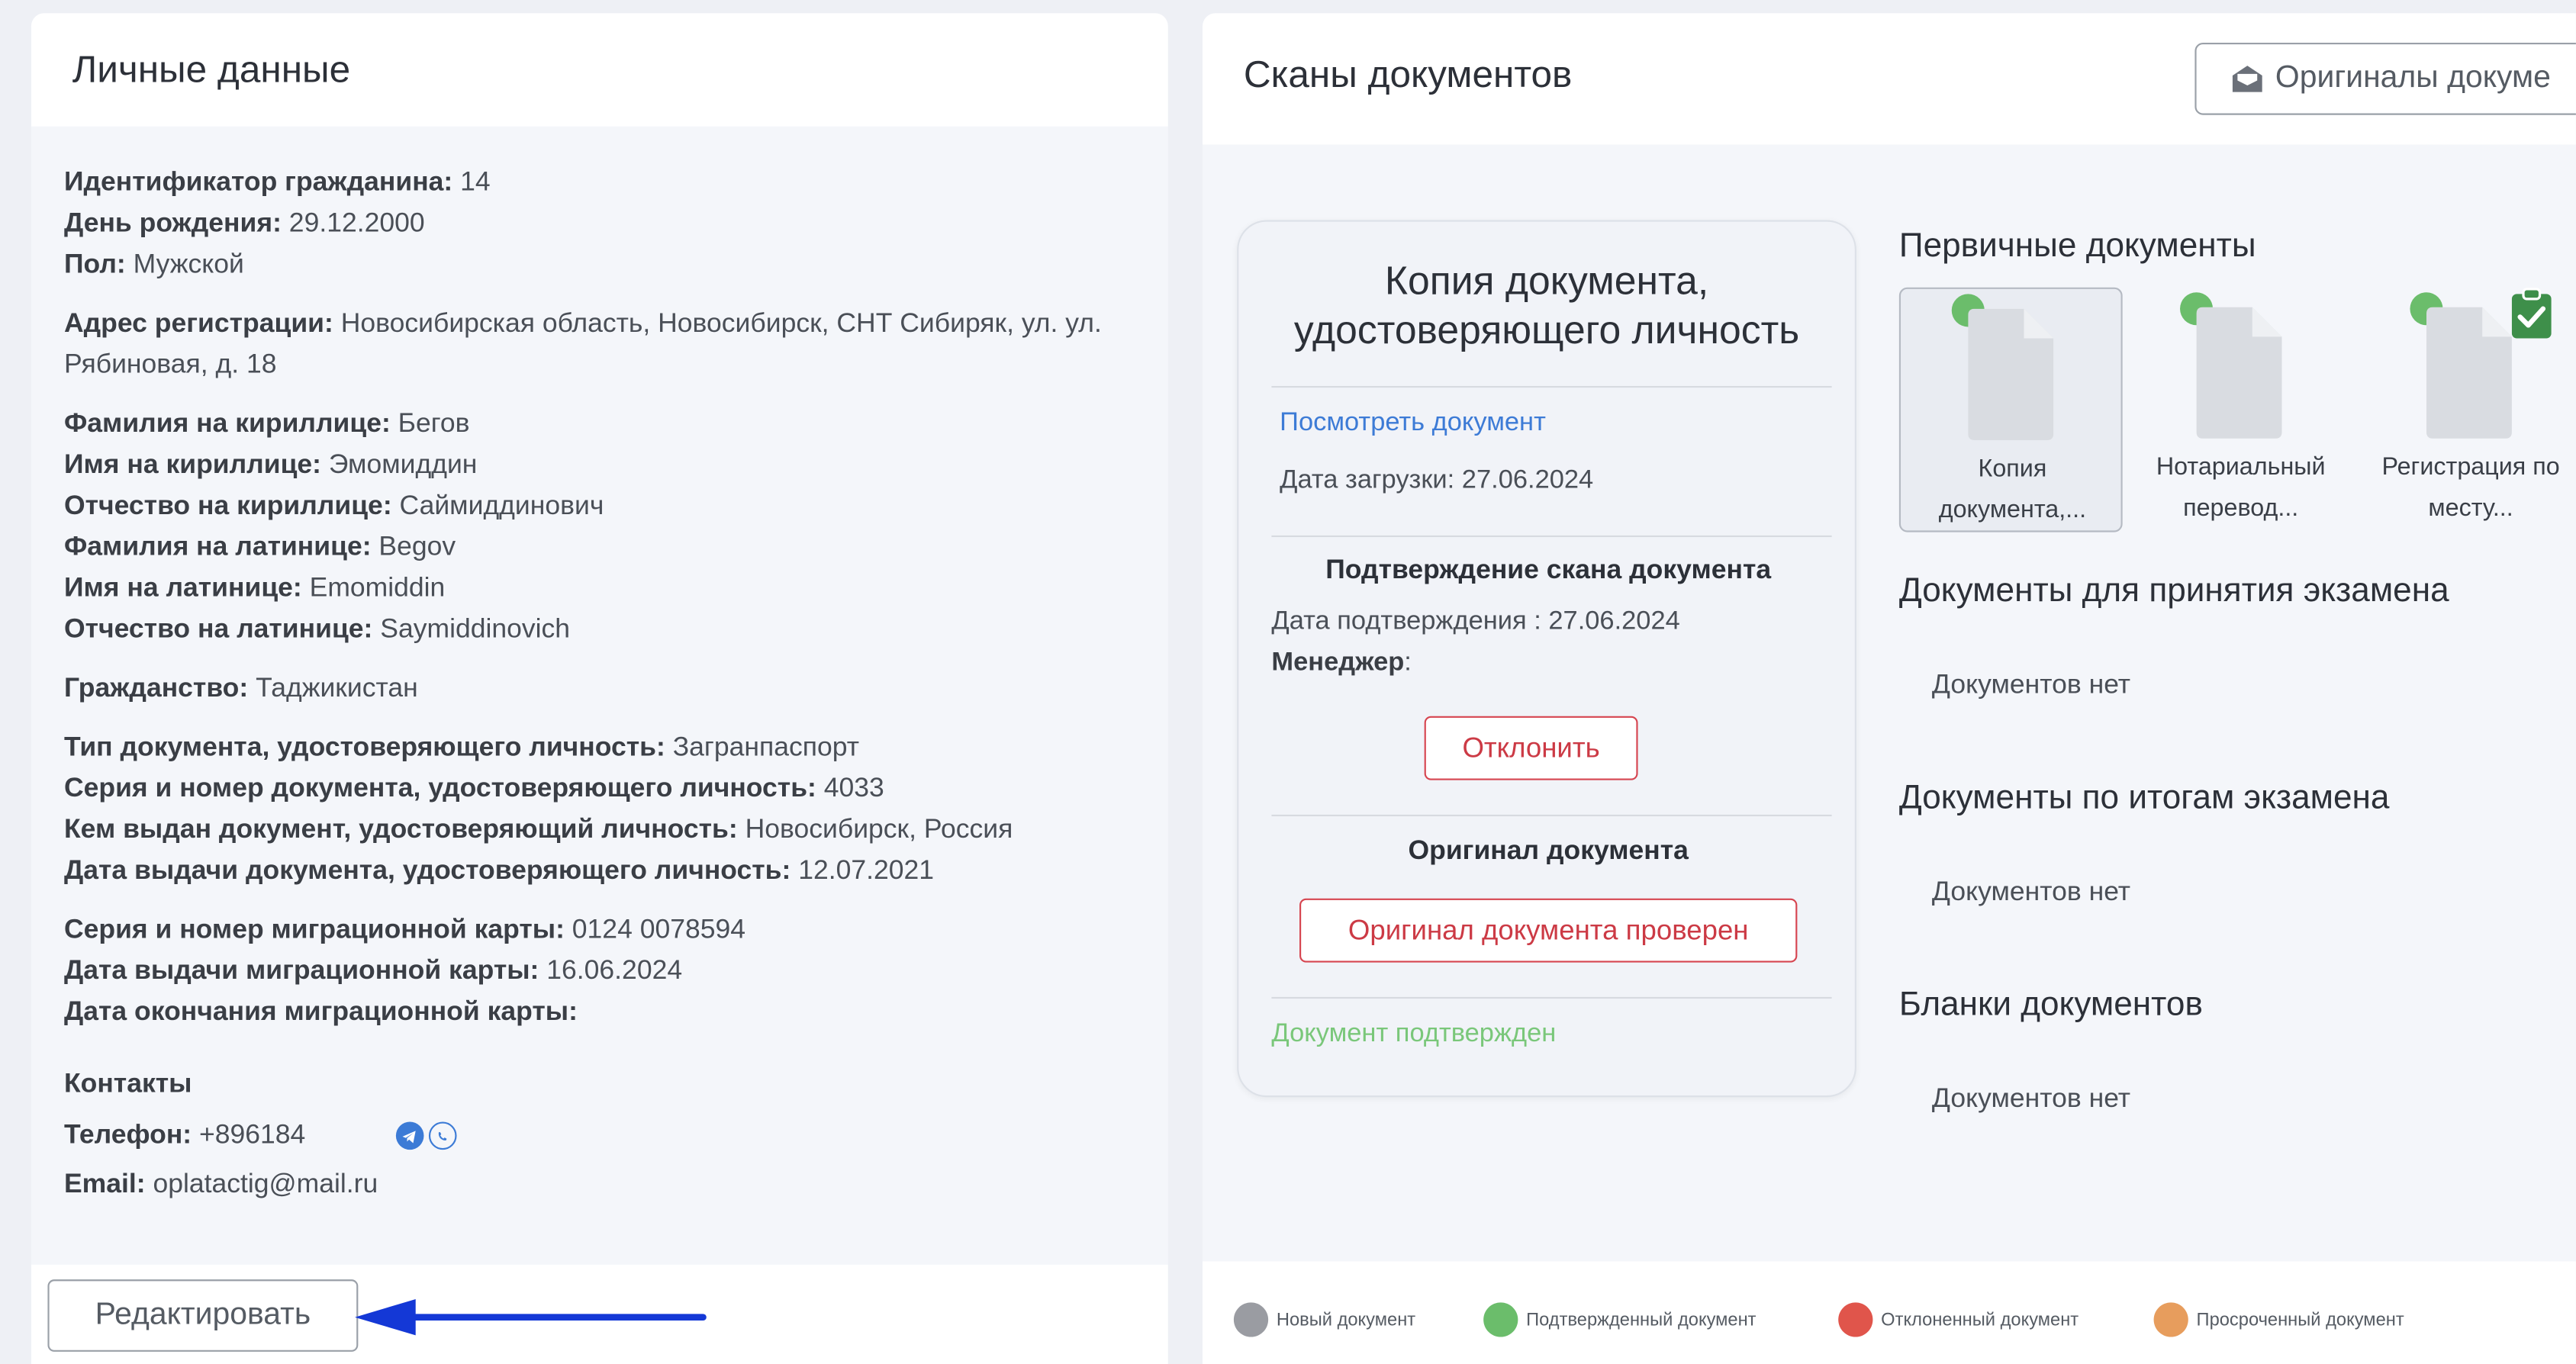  I want to click on field-value: Saymiddinovich, so click(471, 629).